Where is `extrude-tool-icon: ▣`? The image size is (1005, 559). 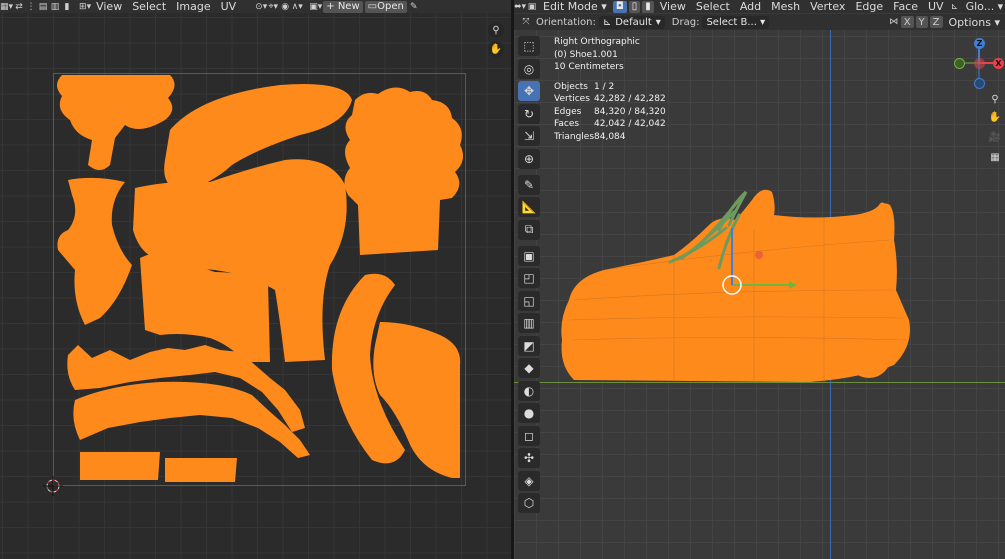
extrude-tool-icon: ▣ is located at coordinates (529, 255).